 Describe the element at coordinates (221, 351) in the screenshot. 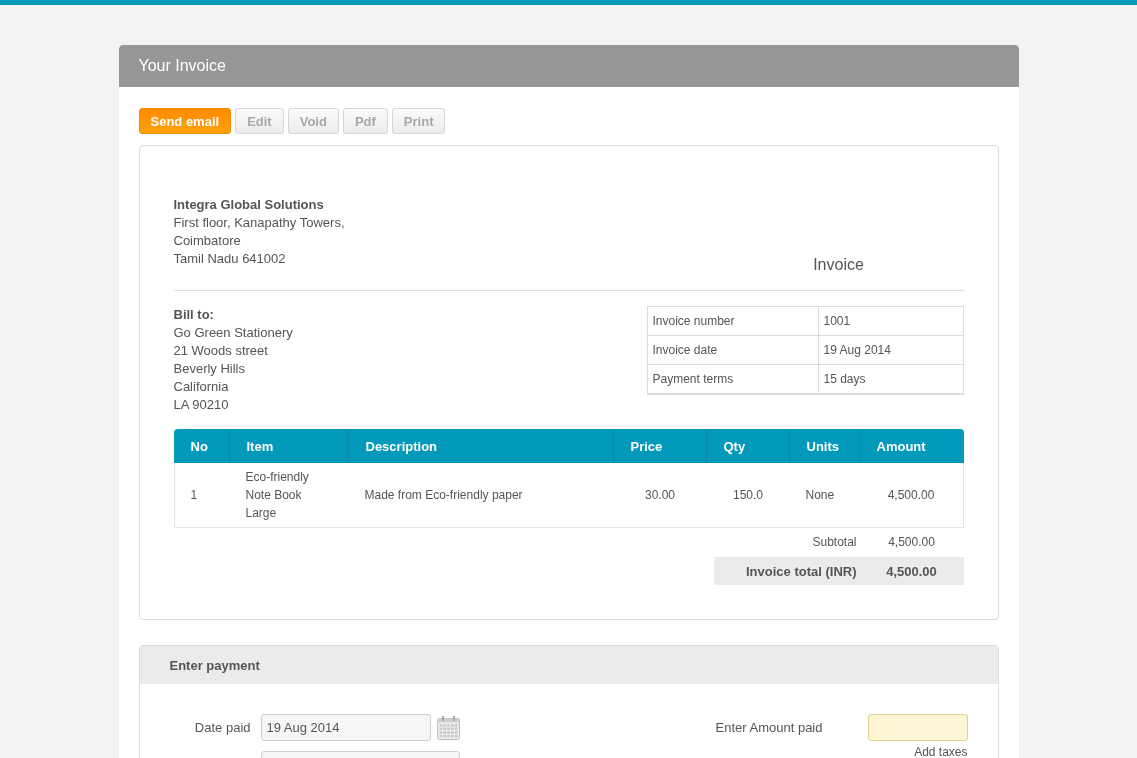

I see `address-line: 21 Woods street` at that location.